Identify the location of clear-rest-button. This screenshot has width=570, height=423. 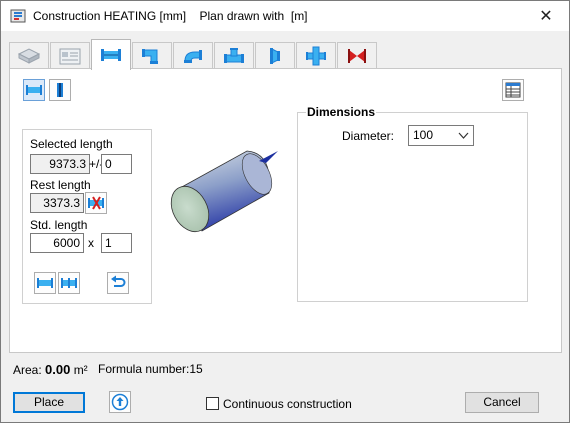
(96, 203).